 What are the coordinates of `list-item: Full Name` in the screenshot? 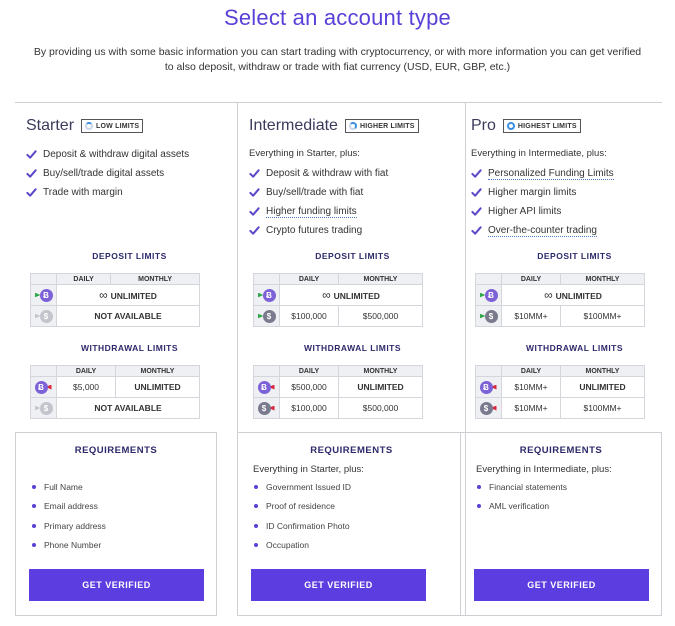 It's located at (69, 487).